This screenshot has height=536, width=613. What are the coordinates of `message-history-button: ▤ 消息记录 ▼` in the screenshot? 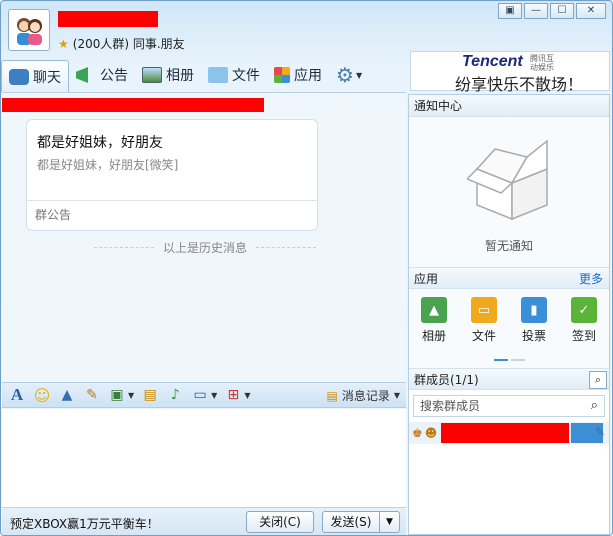 It's located at (363, 395).